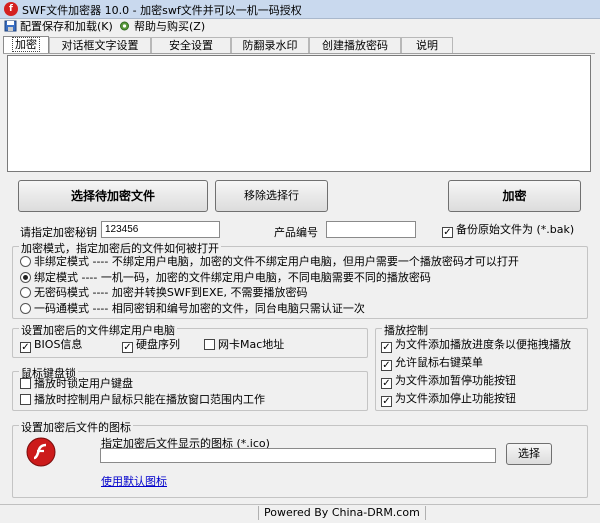 The height and width of the screenshot is (523, 600). I want to click on play-progress-bar: ✓ 为文件添加播放进度条以便拖拽播放, so click(476, 345).